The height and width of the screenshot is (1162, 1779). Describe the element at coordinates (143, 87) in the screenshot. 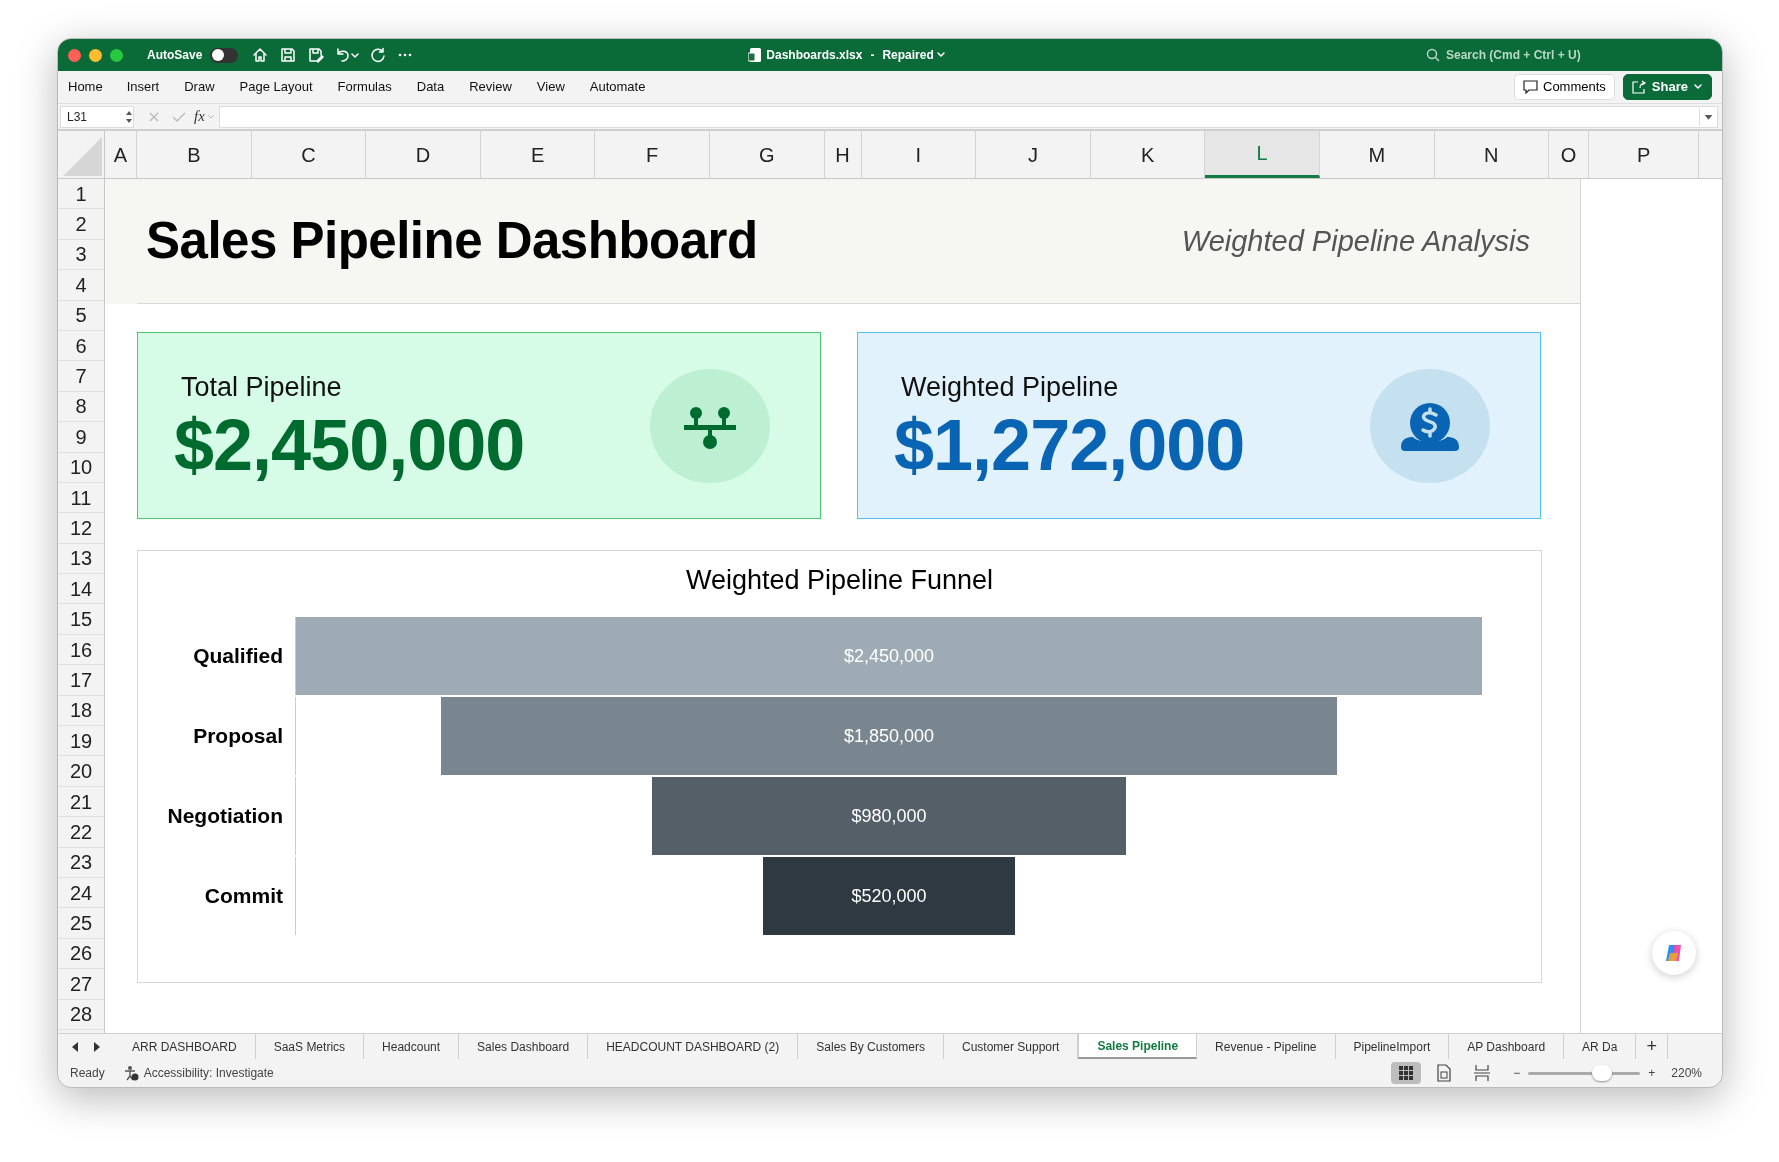

I see `ribbon-tab: Insert` at that location.